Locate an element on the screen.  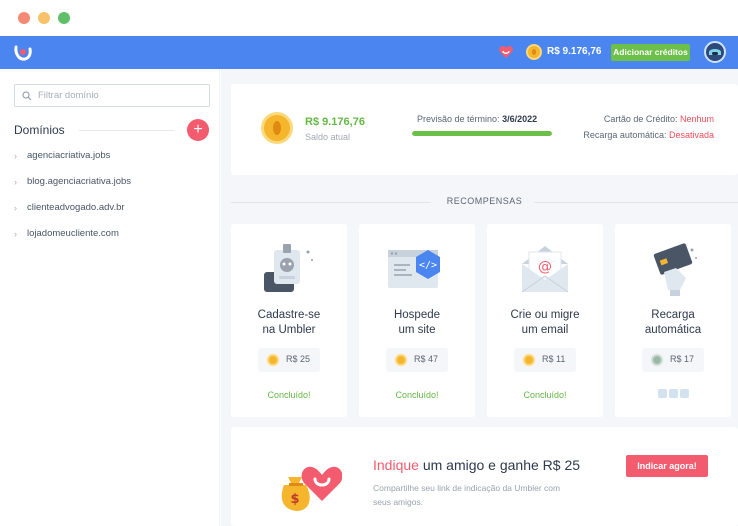
forecast: Previsão de término: 3/6/2022 is located at coordinates (477, 119).